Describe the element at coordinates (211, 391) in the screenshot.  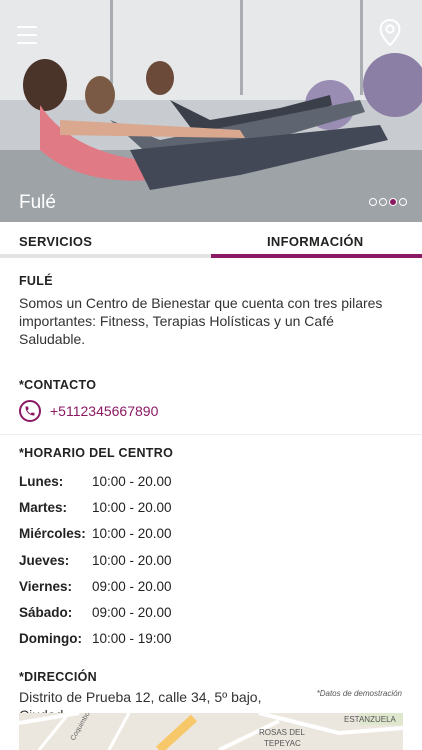
I see `contact-section: *CONTACTO +5112345667890` at that location.